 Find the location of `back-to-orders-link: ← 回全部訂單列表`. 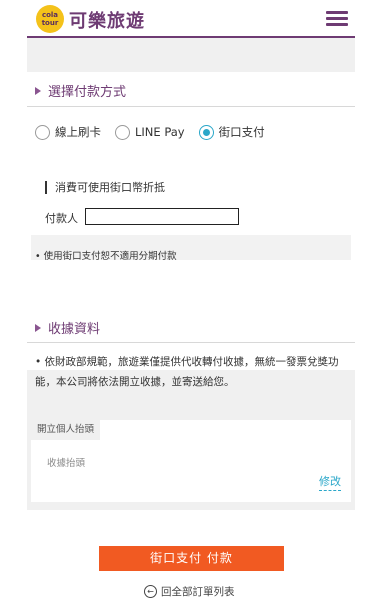

back-to-orders-link: ← 回全部訂單列表 is located at coordinates (189, 591).